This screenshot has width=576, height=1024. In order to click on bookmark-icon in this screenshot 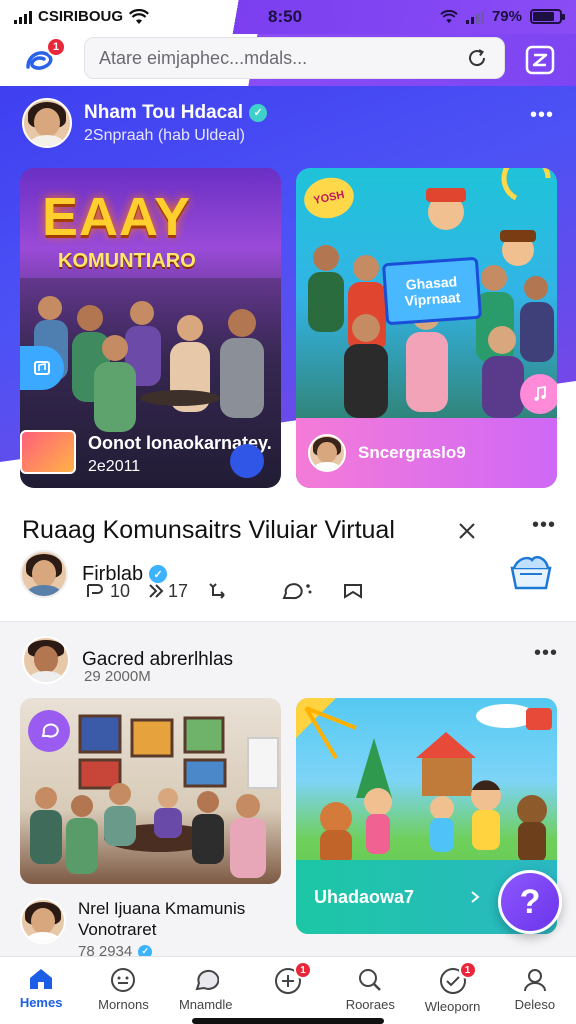, I will do `click(353, 591)`.